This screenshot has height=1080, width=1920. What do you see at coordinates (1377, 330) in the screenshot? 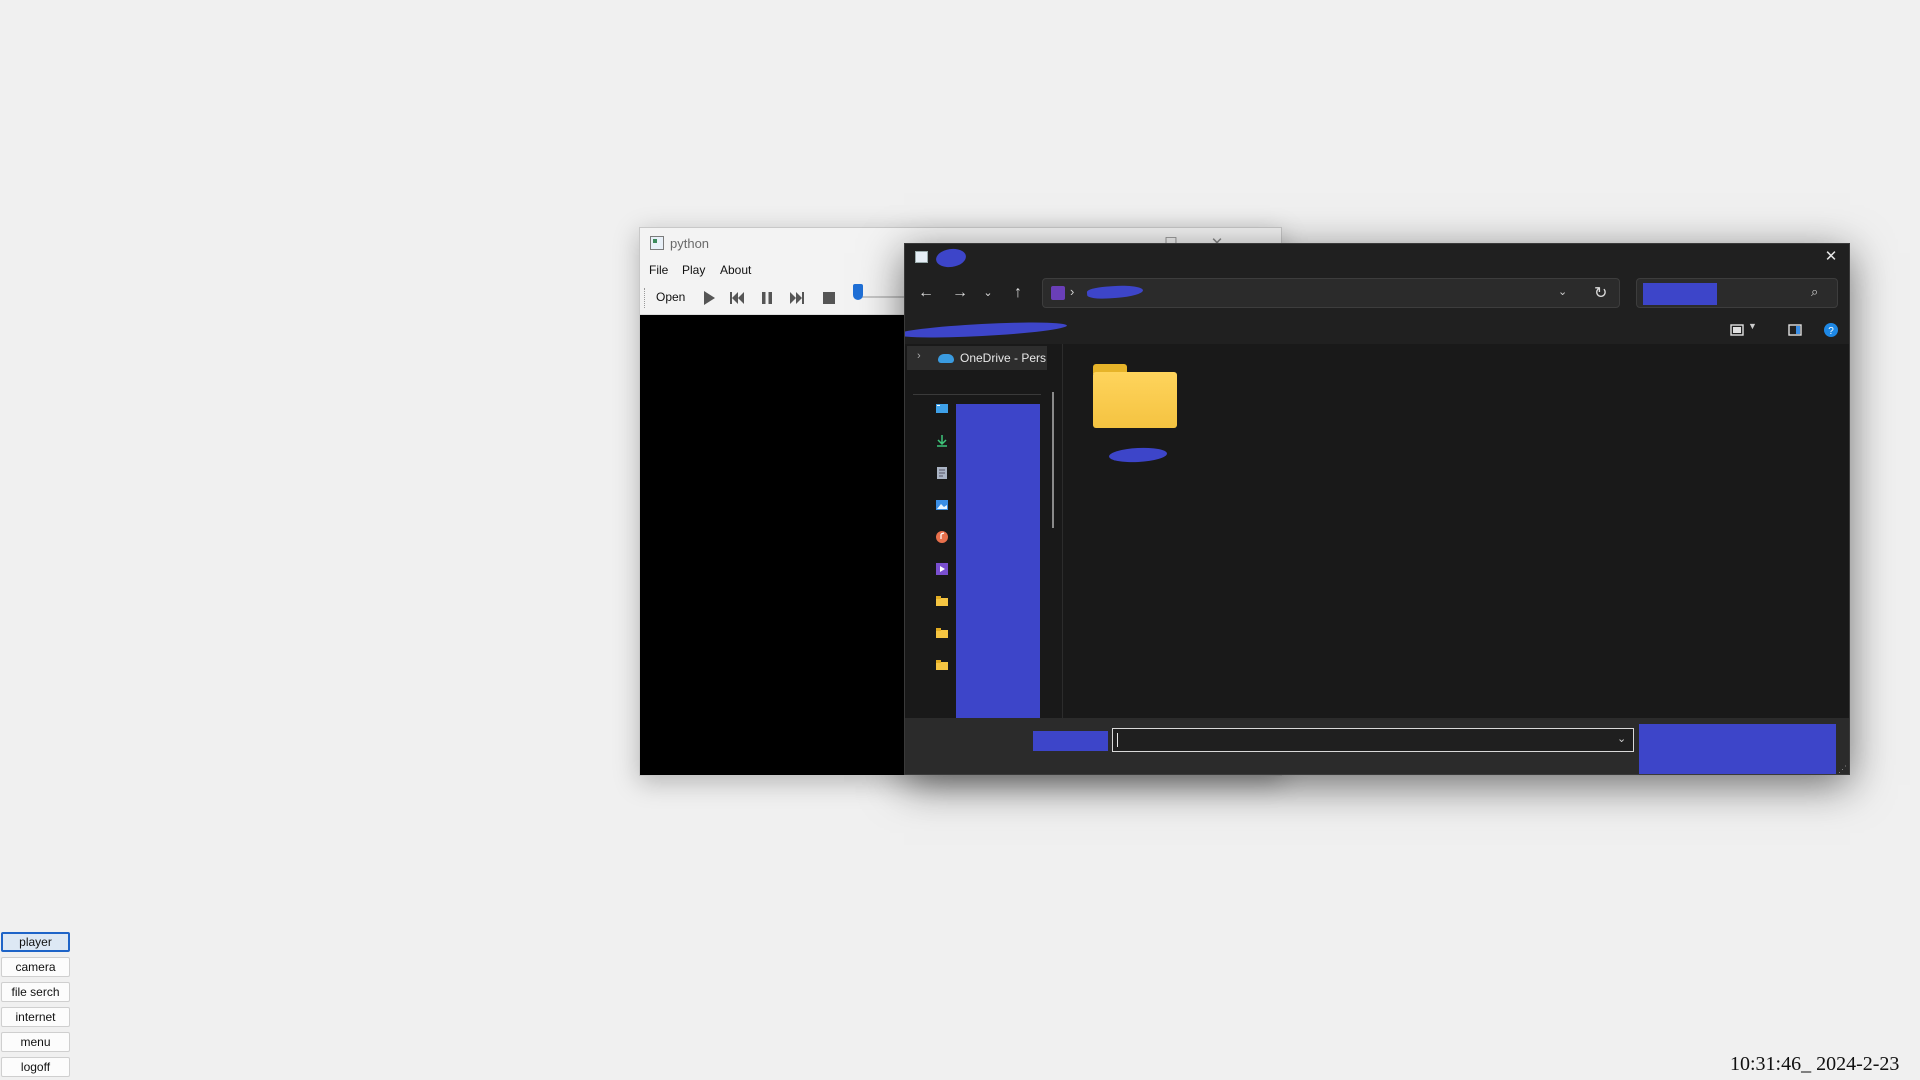
I see `command-bar: ▼ ?` at bounding box center [1377, 330].